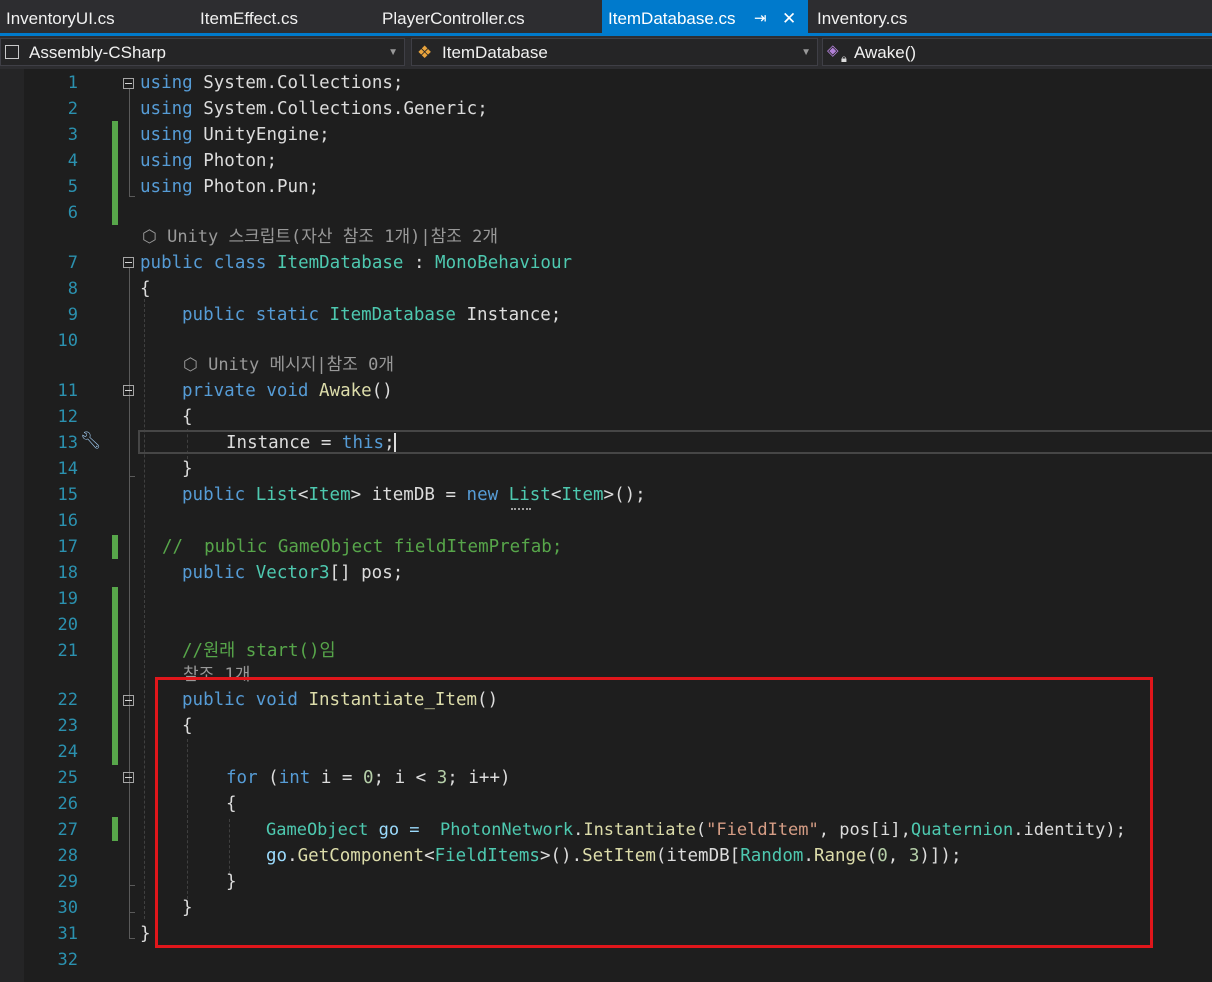 This screenshot has height=982, width=1212. What do you see at coordinates (495, 52) in the screenshot?
I see `class-name: ItemDatabase` at bounding box center [495, 52].